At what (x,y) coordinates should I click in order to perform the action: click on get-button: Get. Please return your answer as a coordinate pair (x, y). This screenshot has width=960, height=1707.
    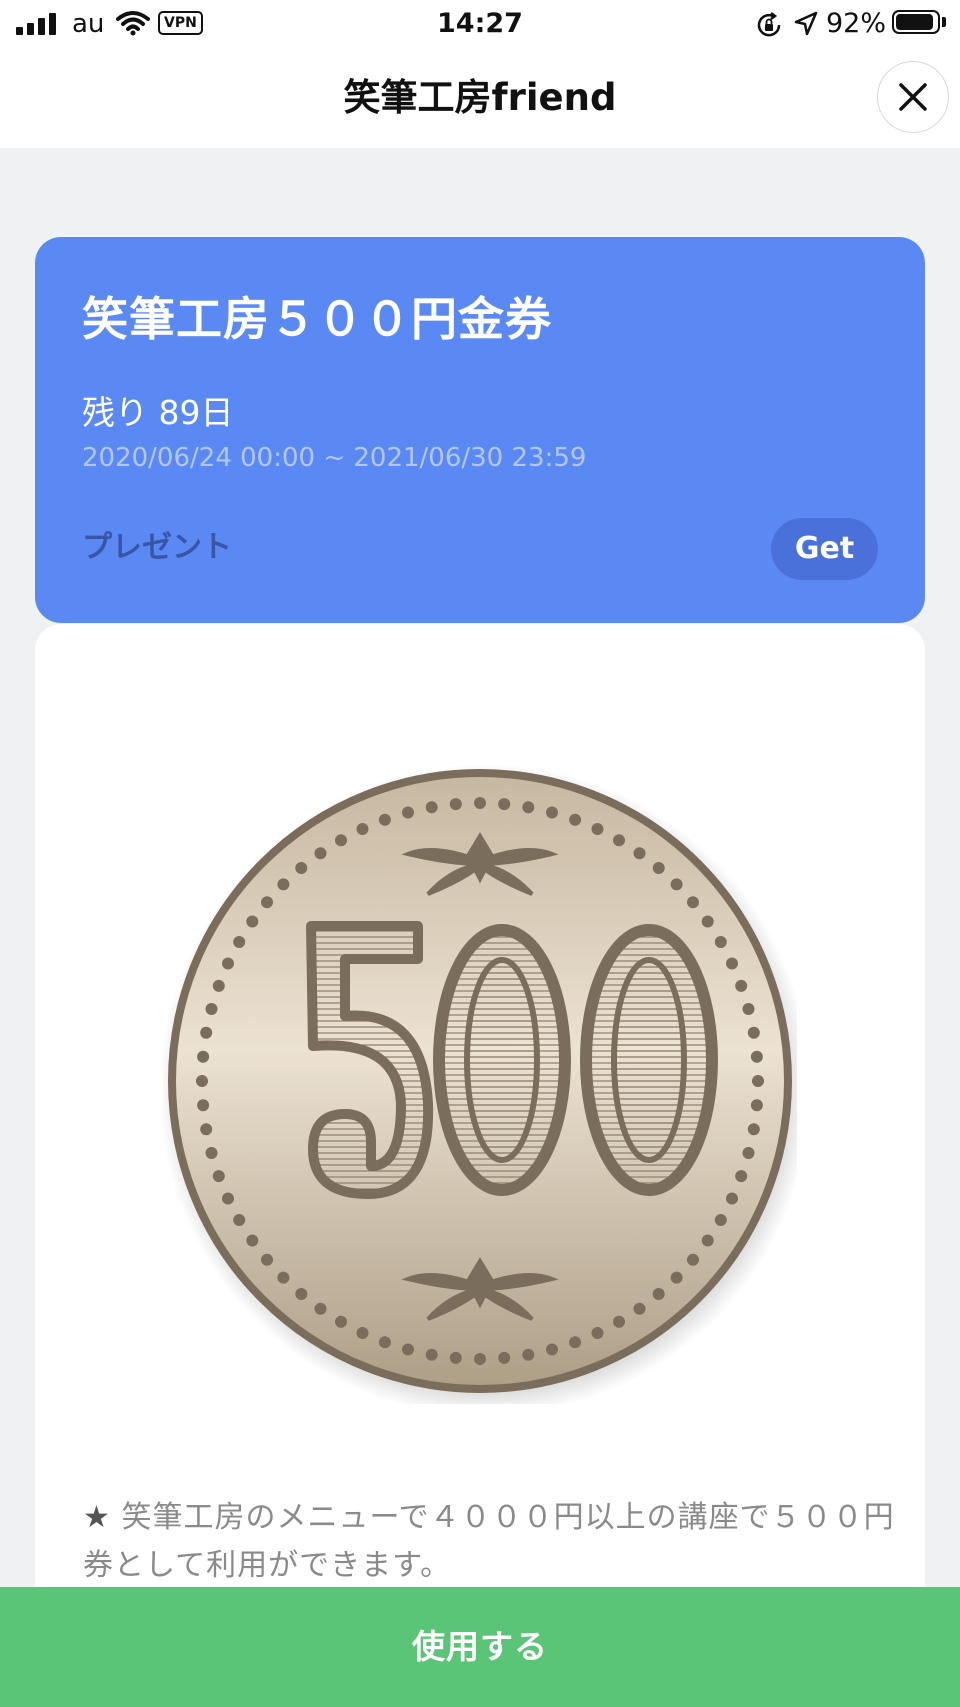
    Looking at the image, I should click on (824, 549).